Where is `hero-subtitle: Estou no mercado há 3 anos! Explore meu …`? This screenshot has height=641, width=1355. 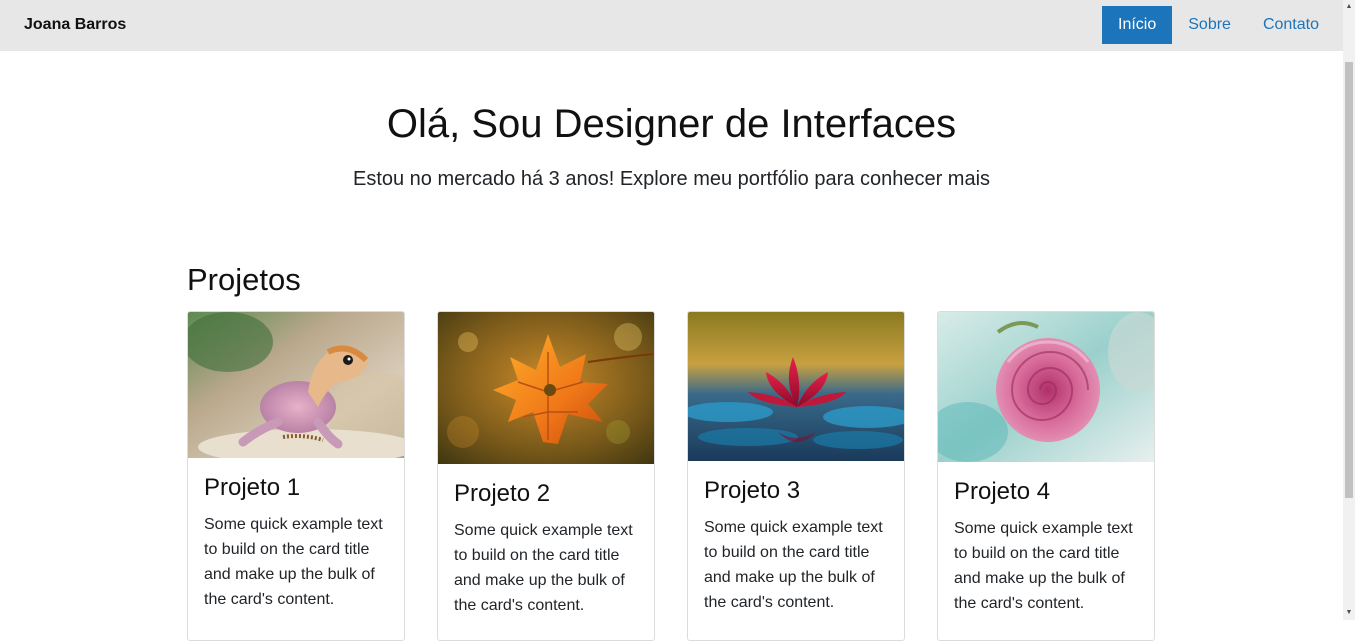
hero-subtitle: Estou no mercado há 3 anos! Explore meu … is located at coordinates (671, 179).